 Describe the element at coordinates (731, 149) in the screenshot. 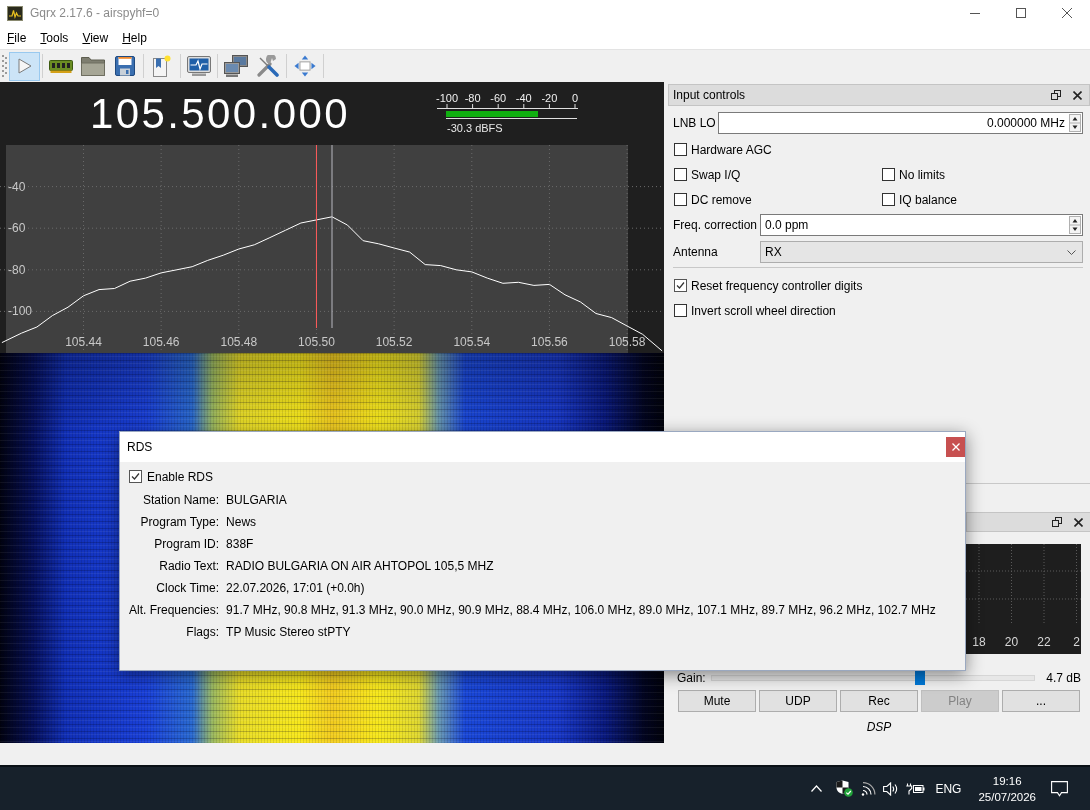

I see `checkbox-label: Hardware AGC` at that location.